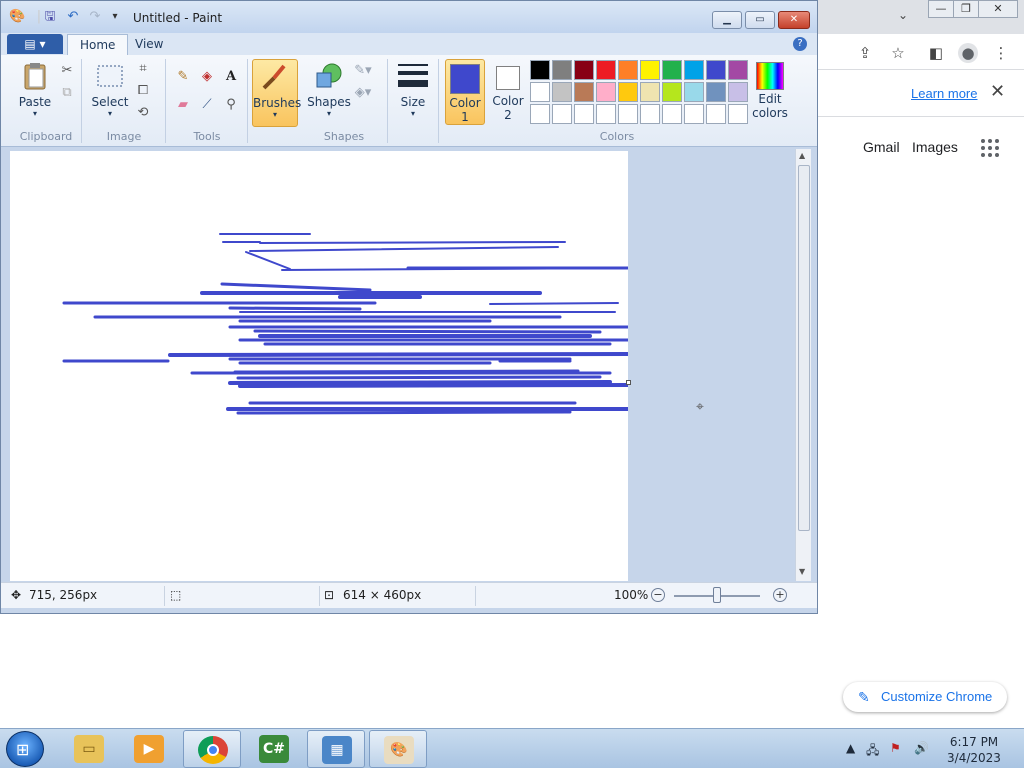 This screenshot has height=768, width=1024. What do you see at coordinates (780, 595) in the screenshot?
I see `zoom-in-icon: +` at bounding box center [780, 595].